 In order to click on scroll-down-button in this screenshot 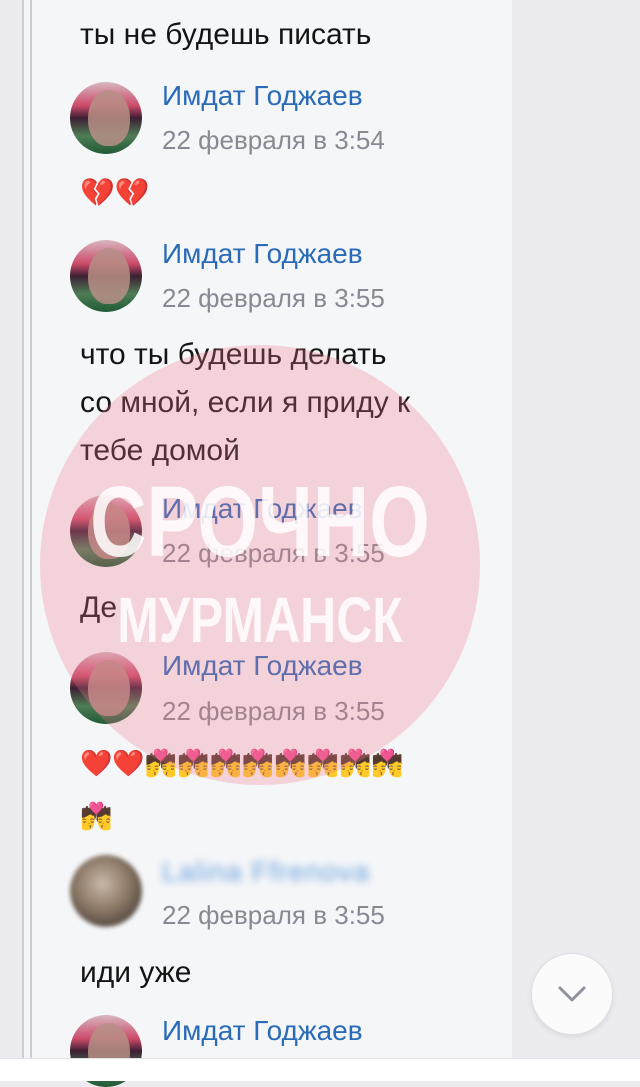, I will do `click(572, 994)`.